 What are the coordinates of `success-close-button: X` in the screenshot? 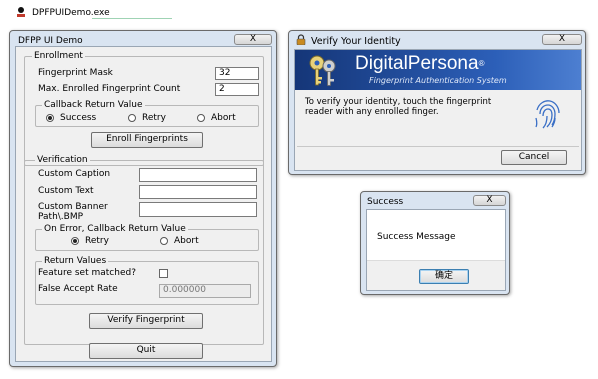 It's located at (489, 200).